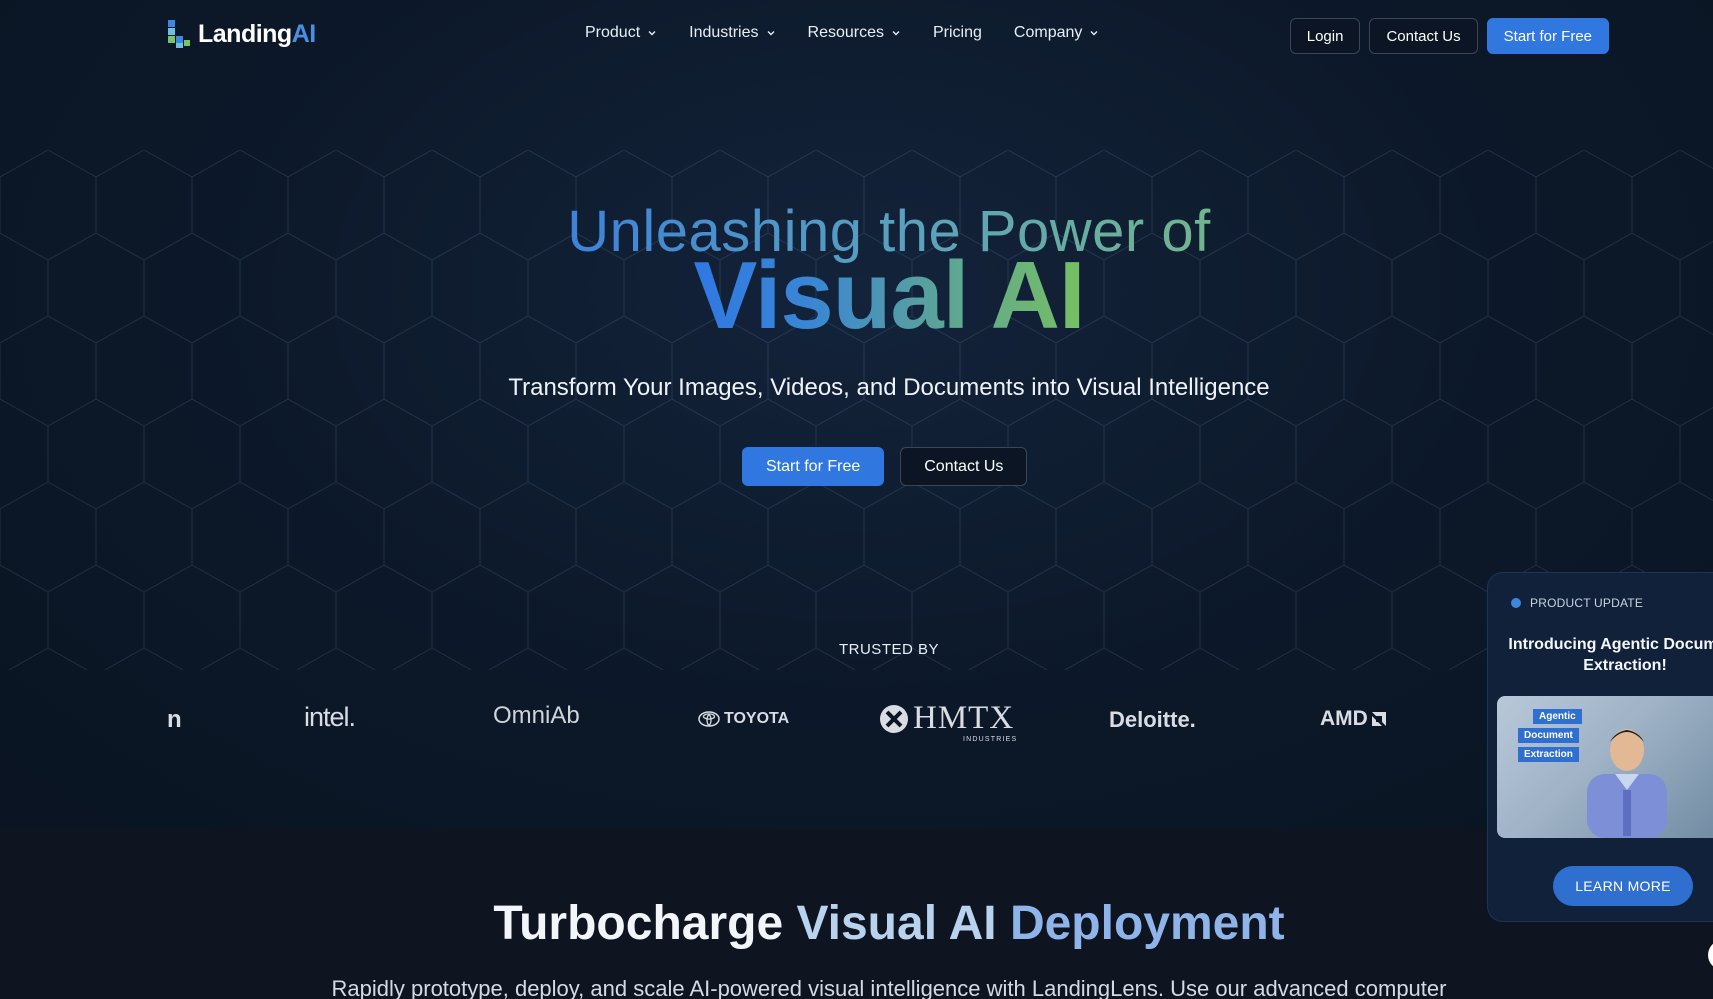  What do you see at coordinates (813, 466) in the screenshot?
I see `hero-start-free-button: Start for Free` at bounding box center [813, 466].